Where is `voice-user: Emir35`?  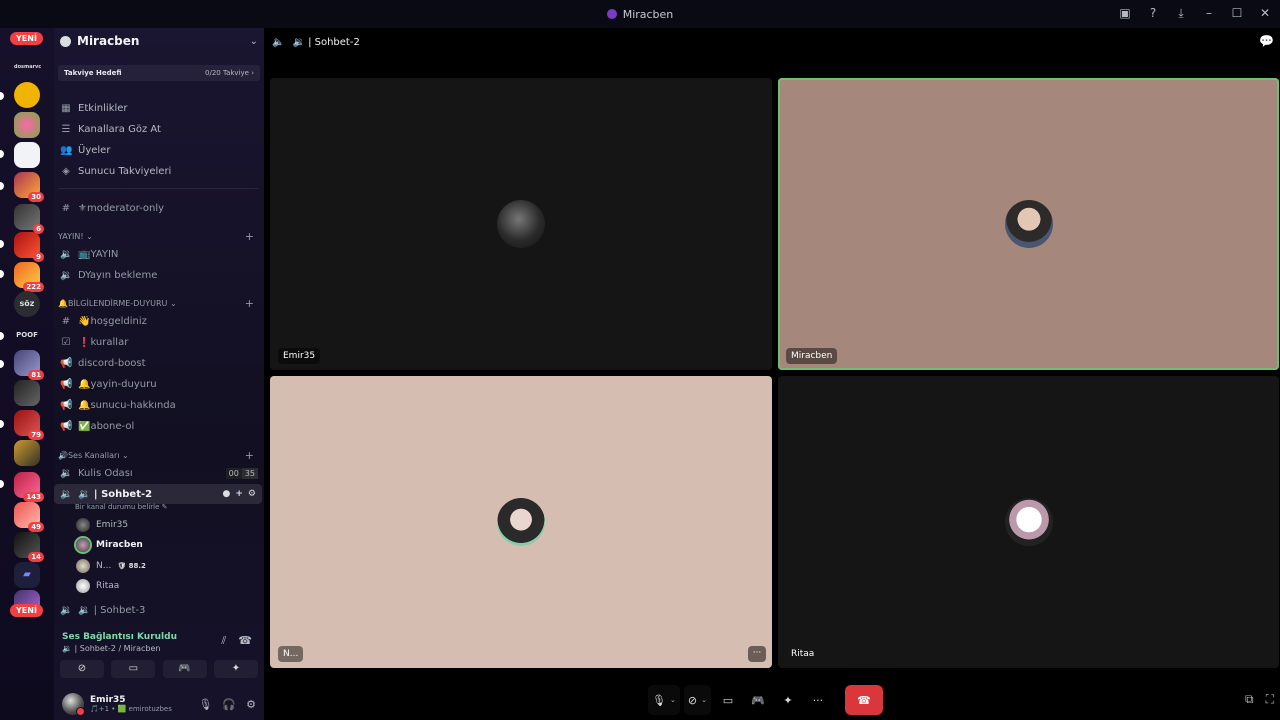
voice-user: Emir35 is located at coordinates (159, 525).